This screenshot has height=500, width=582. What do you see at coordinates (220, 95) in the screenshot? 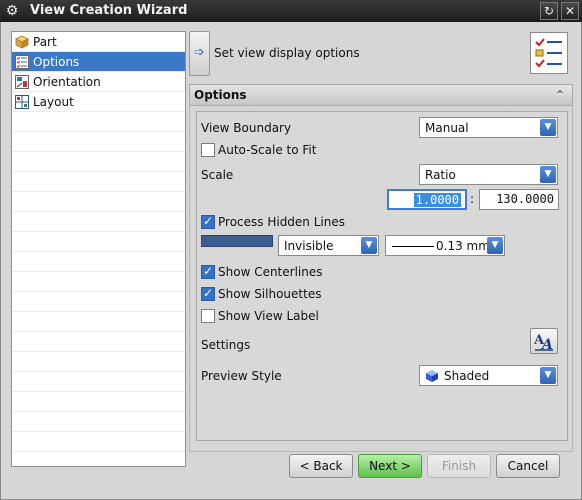
I see `group-title: Options` at bounding box center [220, 95].